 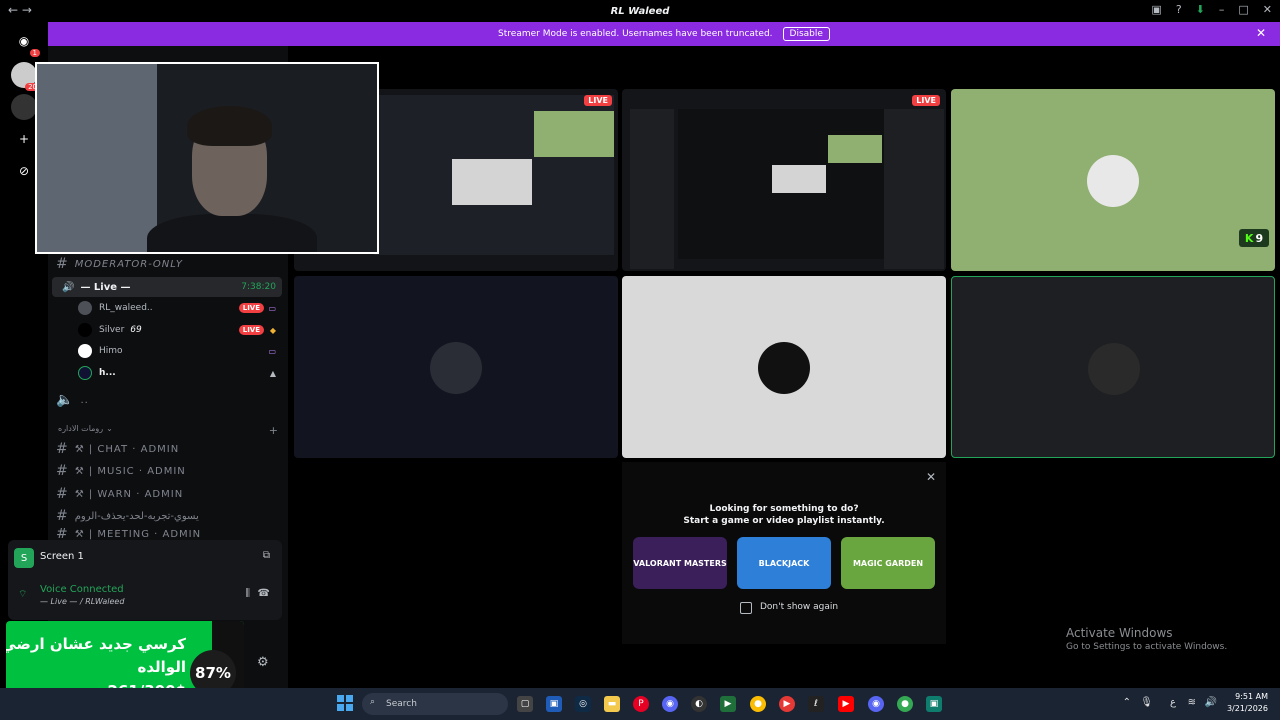 What do you see at coordinates (888, 563) in the screenshot?
I see `activity-card-magic-garden: MAGIC GARDEN` at bounding box center [888, 563].